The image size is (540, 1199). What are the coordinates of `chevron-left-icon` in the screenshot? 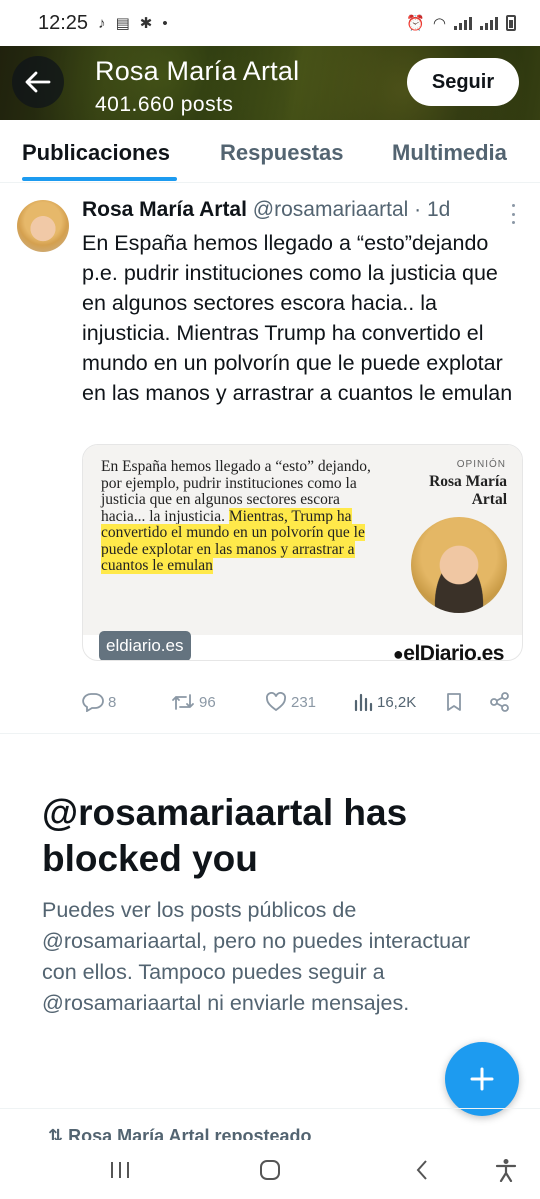 It's located at (421, 1170).